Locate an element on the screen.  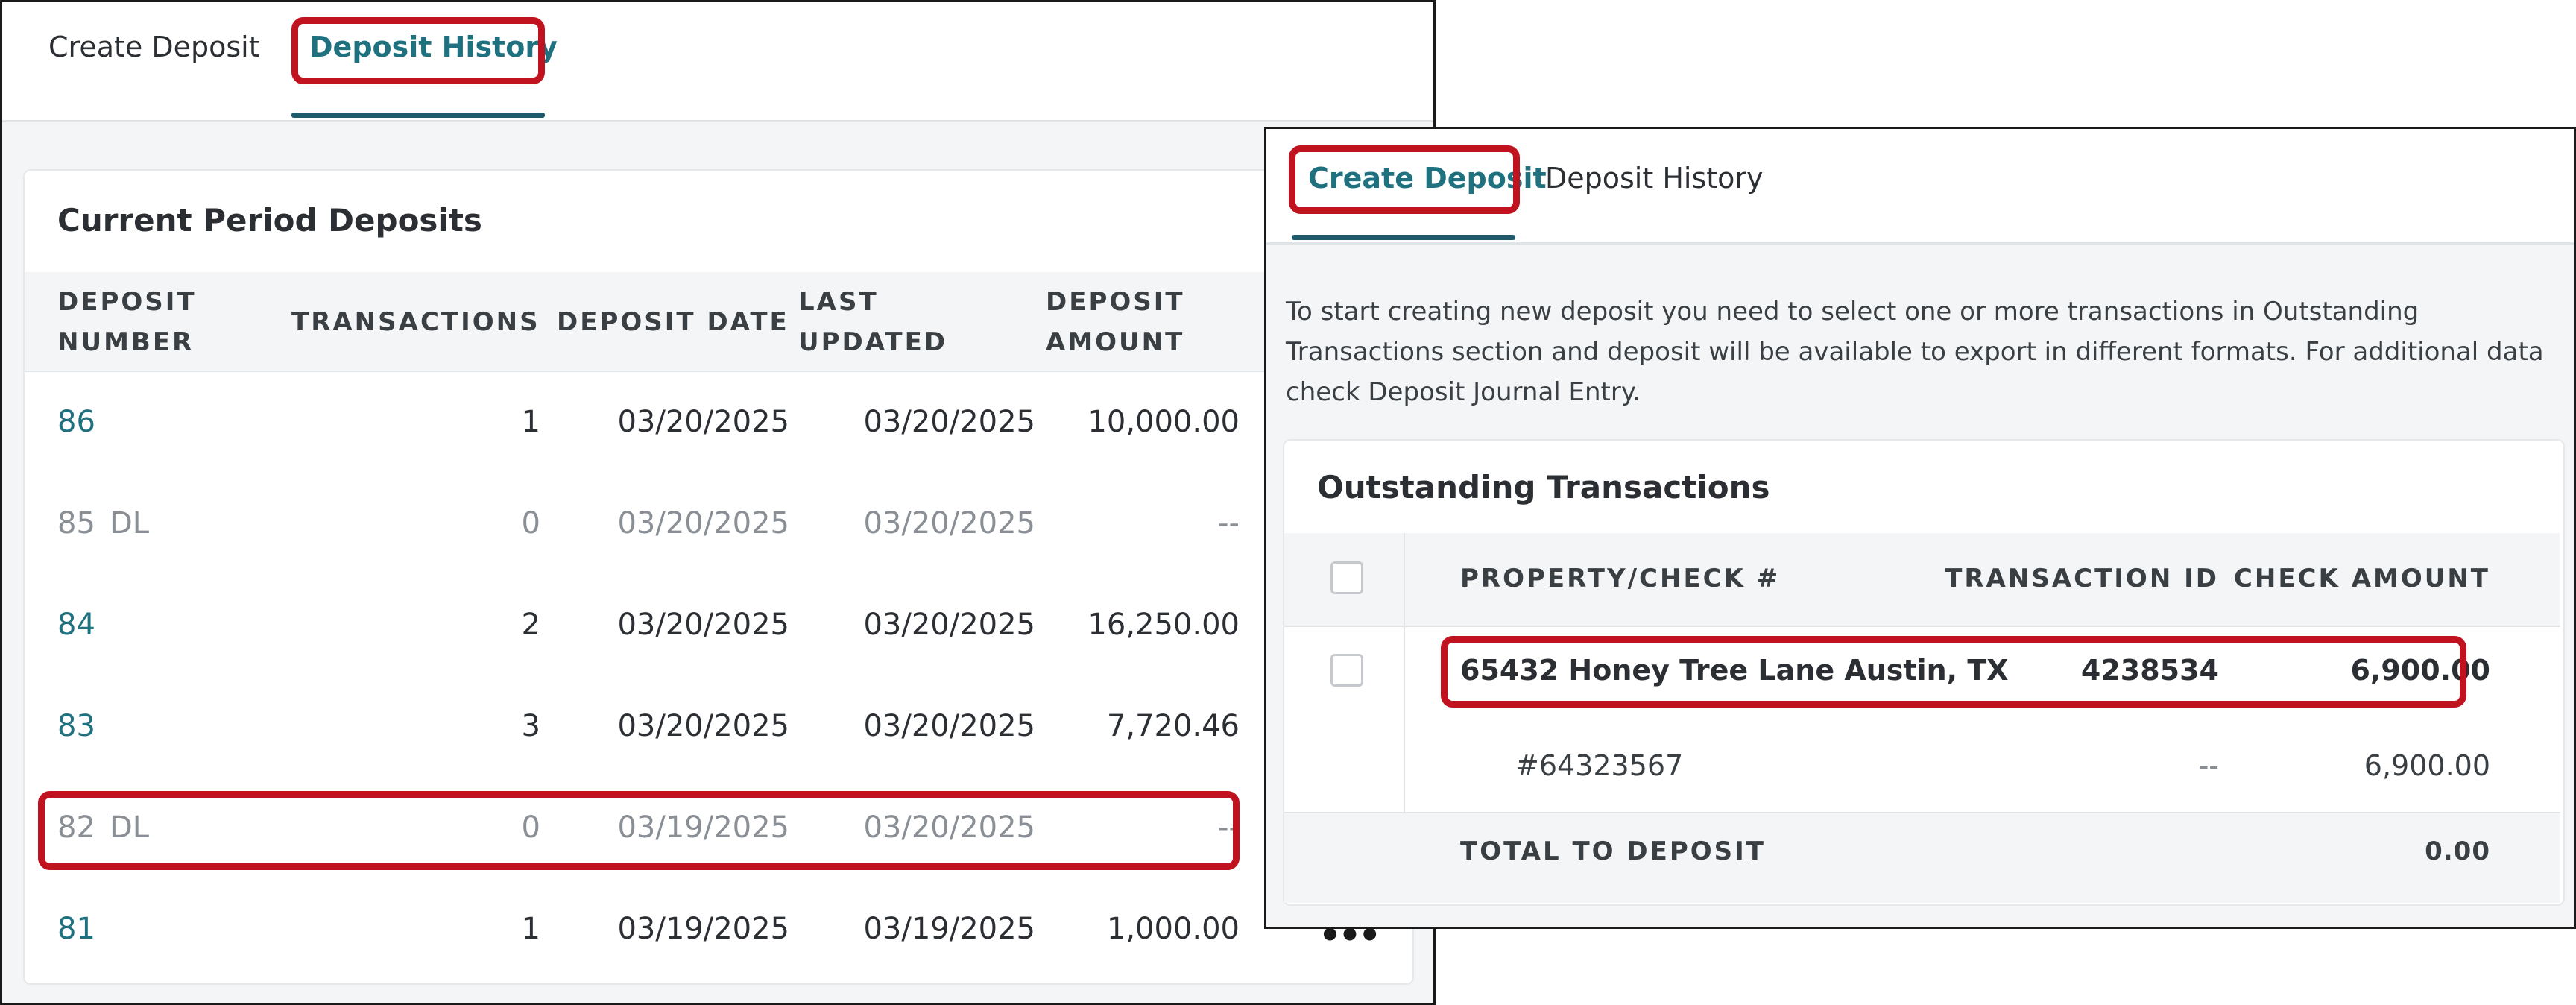
total-label: TOTAL TO DEPOSIT is located at coordinates (1613, 851).